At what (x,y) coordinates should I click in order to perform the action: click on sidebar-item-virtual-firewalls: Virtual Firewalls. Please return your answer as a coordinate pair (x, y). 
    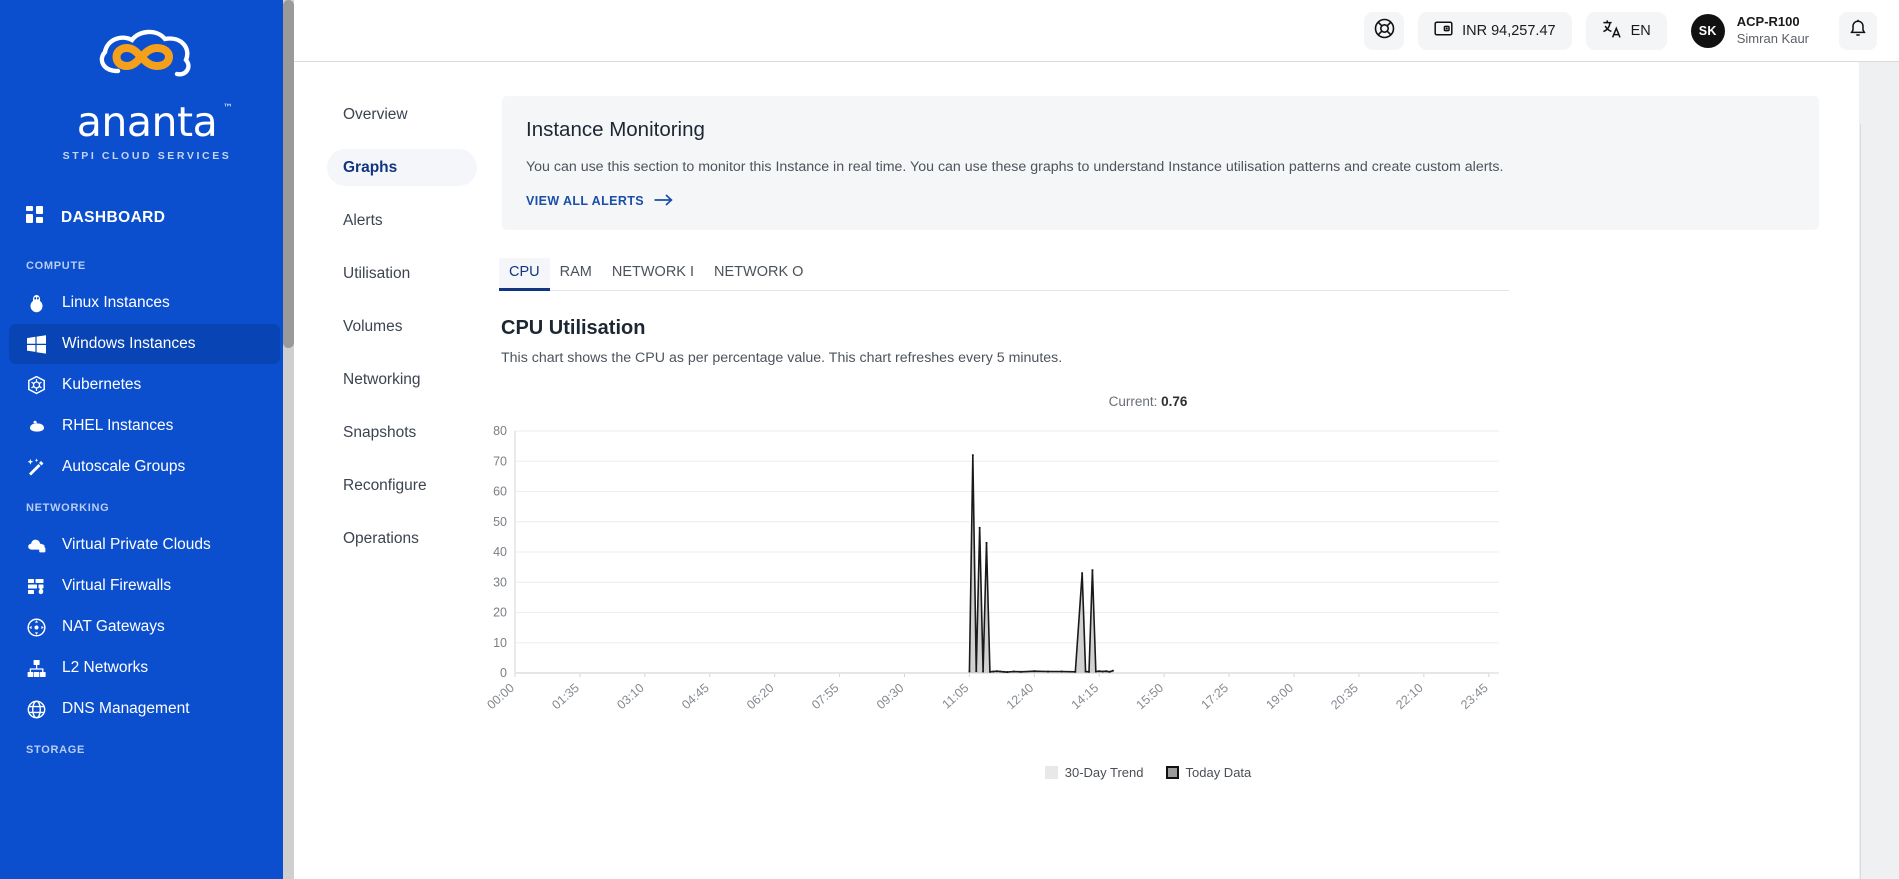
    Looking at the image, I should click on (144, 586).